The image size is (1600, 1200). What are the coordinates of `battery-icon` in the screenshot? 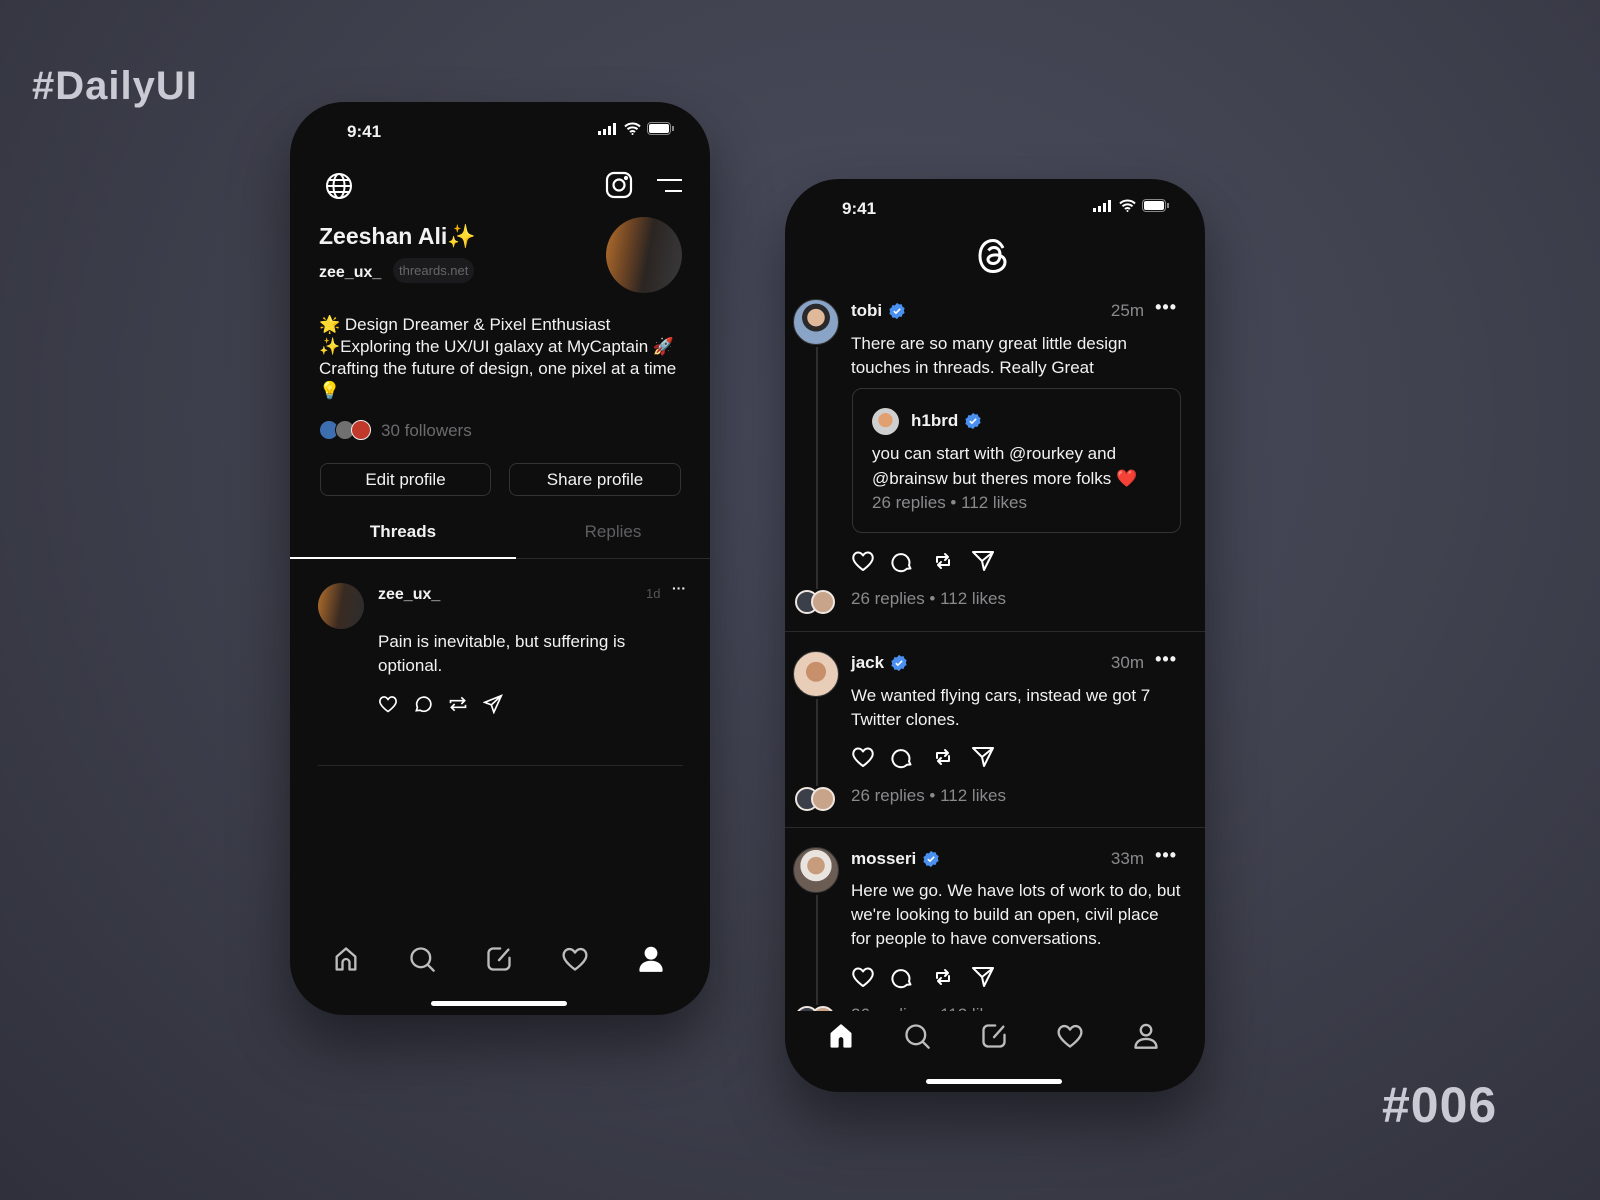 It's located at (660, 128).